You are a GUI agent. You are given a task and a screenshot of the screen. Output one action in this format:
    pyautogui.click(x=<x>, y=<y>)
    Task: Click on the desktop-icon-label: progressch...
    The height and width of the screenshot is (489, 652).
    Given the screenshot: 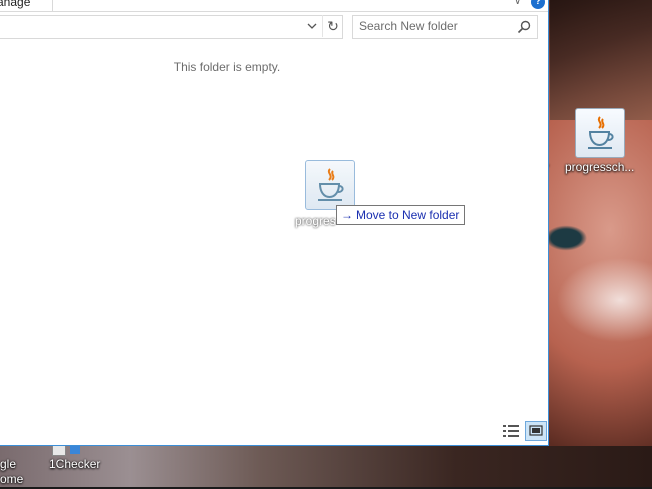 What is the action you would take?
    pyautogui.click(x=599, y=167)
    